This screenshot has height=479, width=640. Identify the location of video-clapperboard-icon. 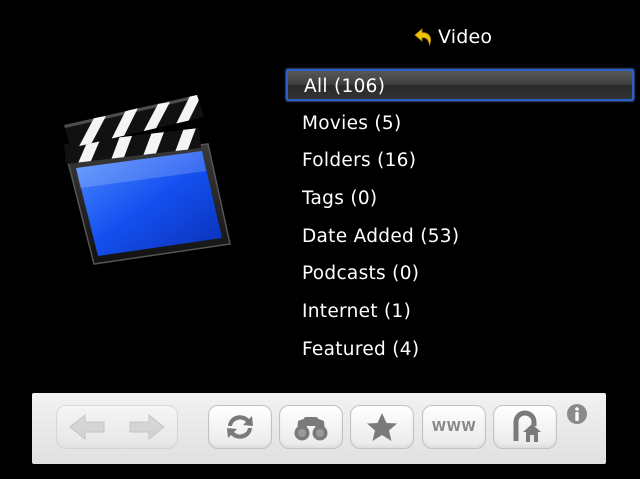
(147, 180).